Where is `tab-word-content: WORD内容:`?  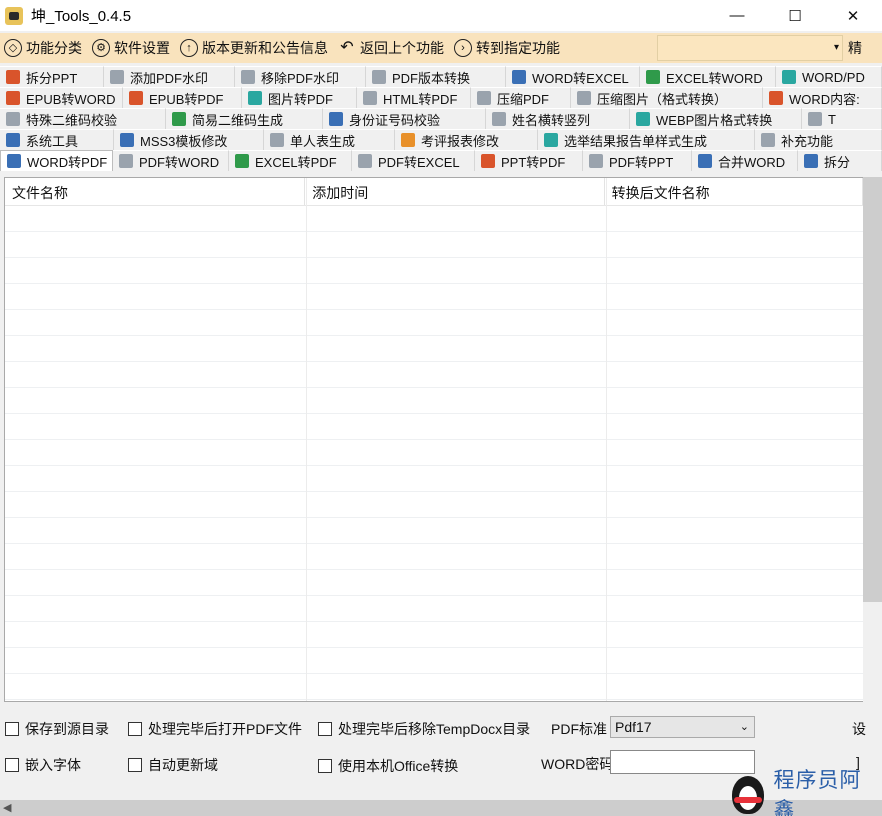
tab-word-content: WORD内容: is located at coordinates (822, 97).